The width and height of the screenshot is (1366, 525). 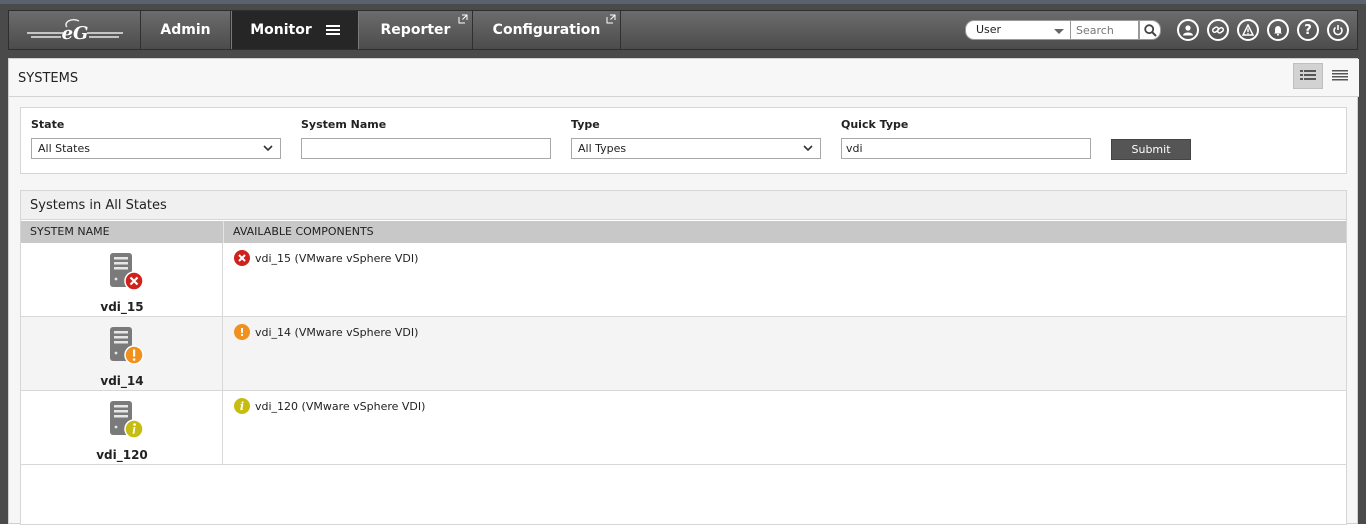 What do you see at coordinates (337, 332) in the screenshot?
I see `component-label: vdi_14 (VMware vSphere VDI)` at bounding box center [337, 332].